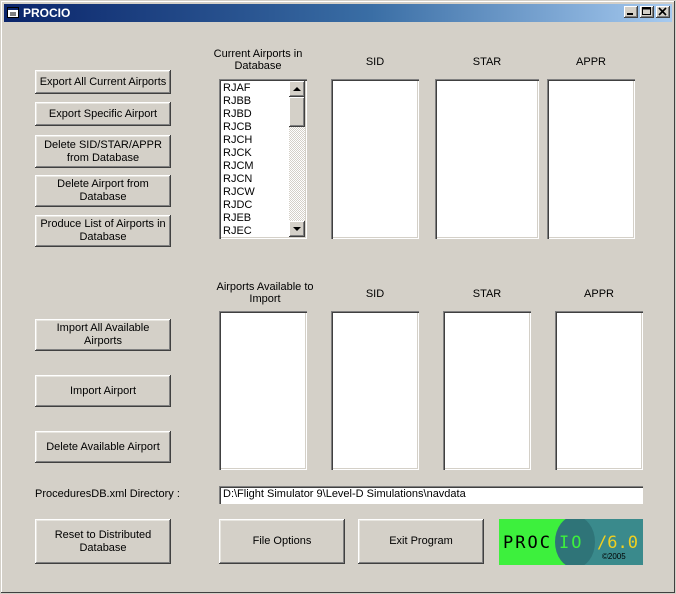 The width and height of the screenshot is (676, 594). What do you see at coordinates (591, 159) in the screenshot?
I see `current-appr-listbox` at bounding box center [591, 159].